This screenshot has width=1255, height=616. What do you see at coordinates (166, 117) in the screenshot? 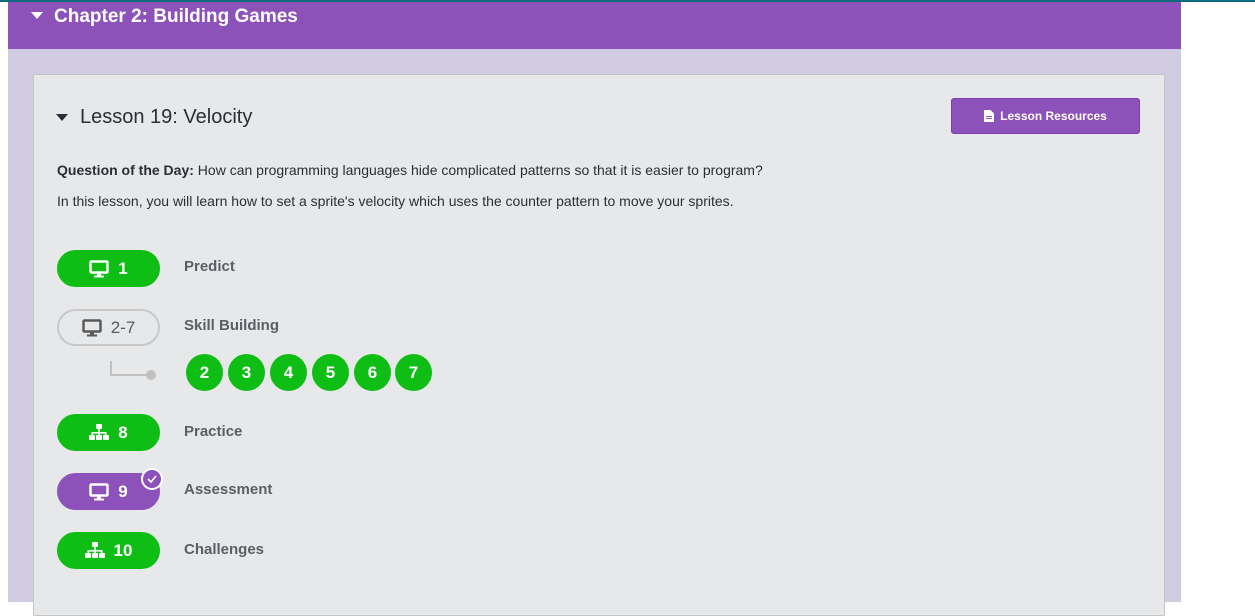
I see `lesson-title: Lesson 19: Velocity` at bounding box center [166, 117].